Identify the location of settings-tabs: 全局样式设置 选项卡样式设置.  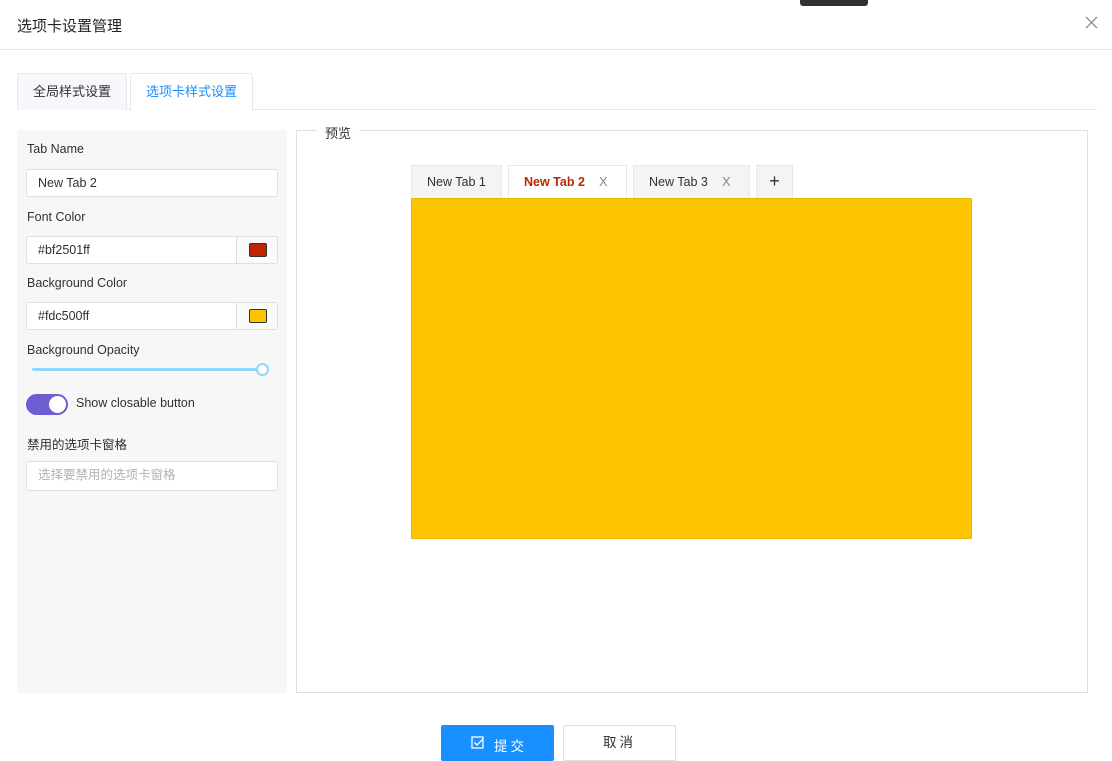
(557, 92).